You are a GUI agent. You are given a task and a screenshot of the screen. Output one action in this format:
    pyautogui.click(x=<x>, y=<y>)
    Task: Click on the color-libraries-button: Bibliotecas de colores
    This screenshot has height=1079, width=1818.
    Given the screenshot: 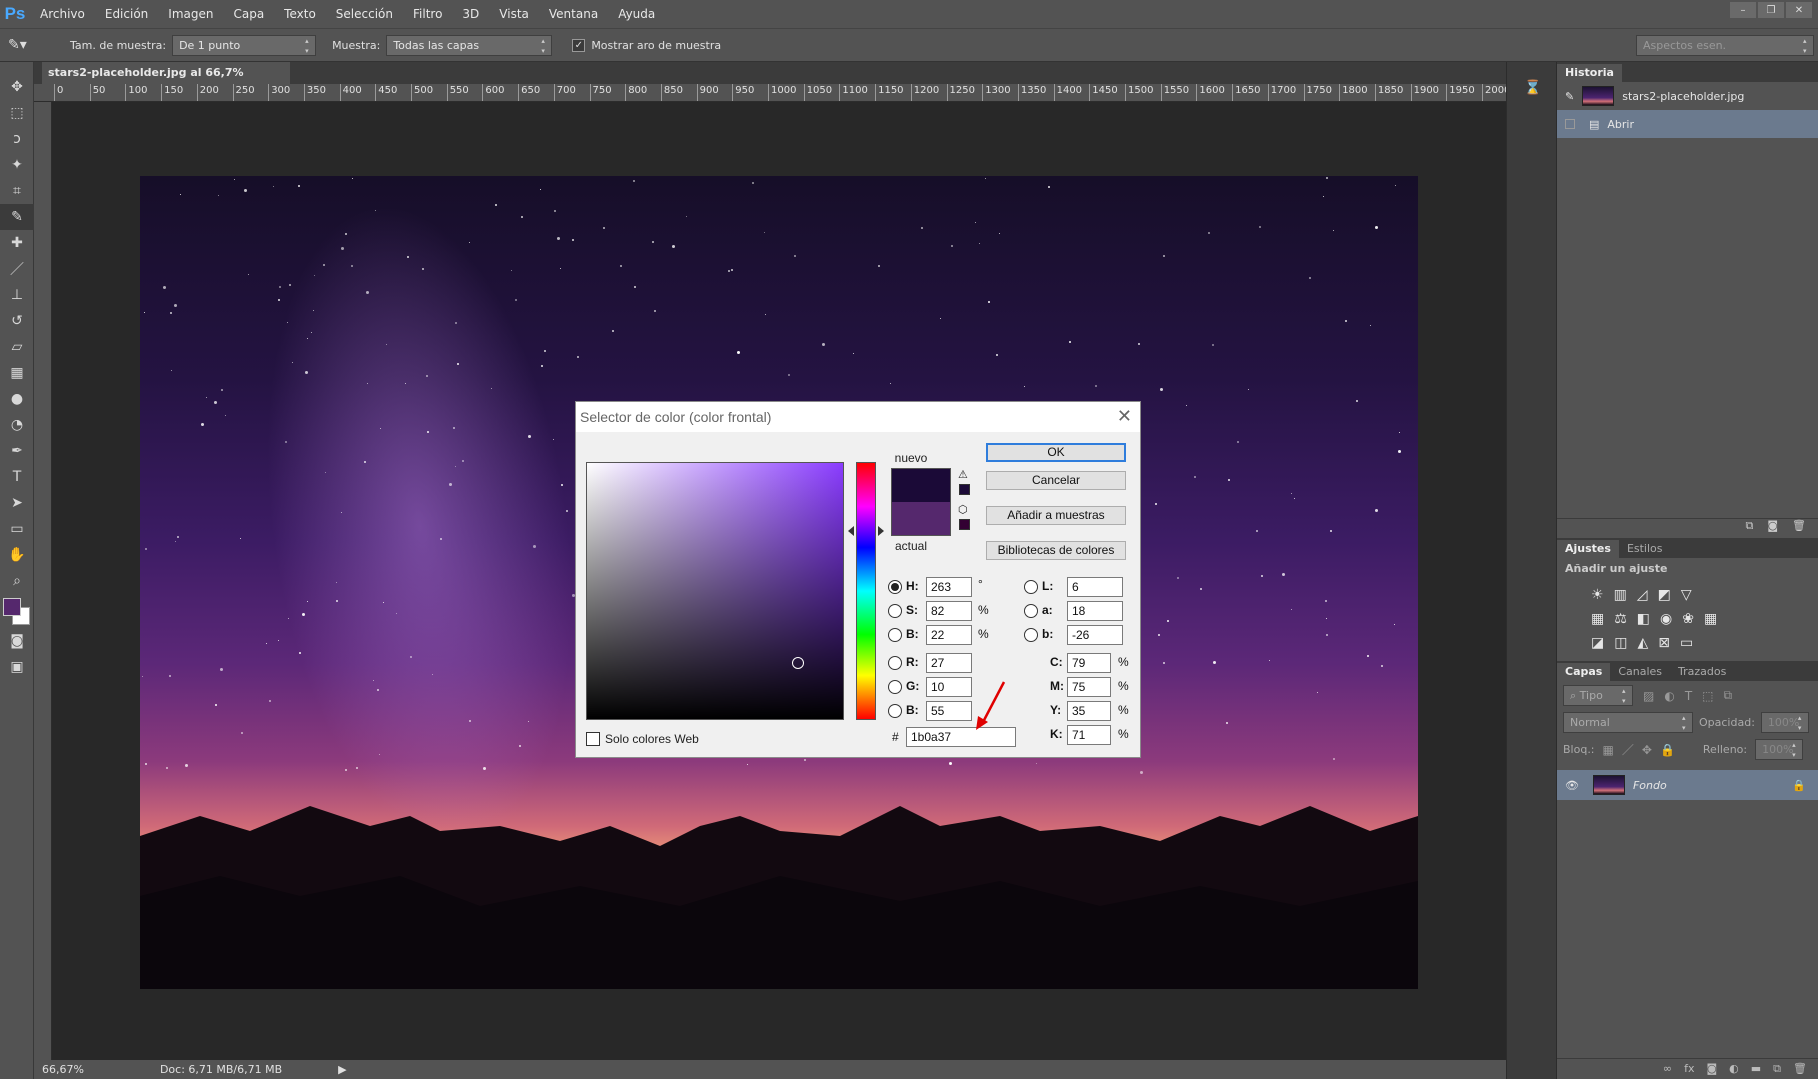 What is the action you would take?
    pyautogui.click(x=1056, y=550)
    